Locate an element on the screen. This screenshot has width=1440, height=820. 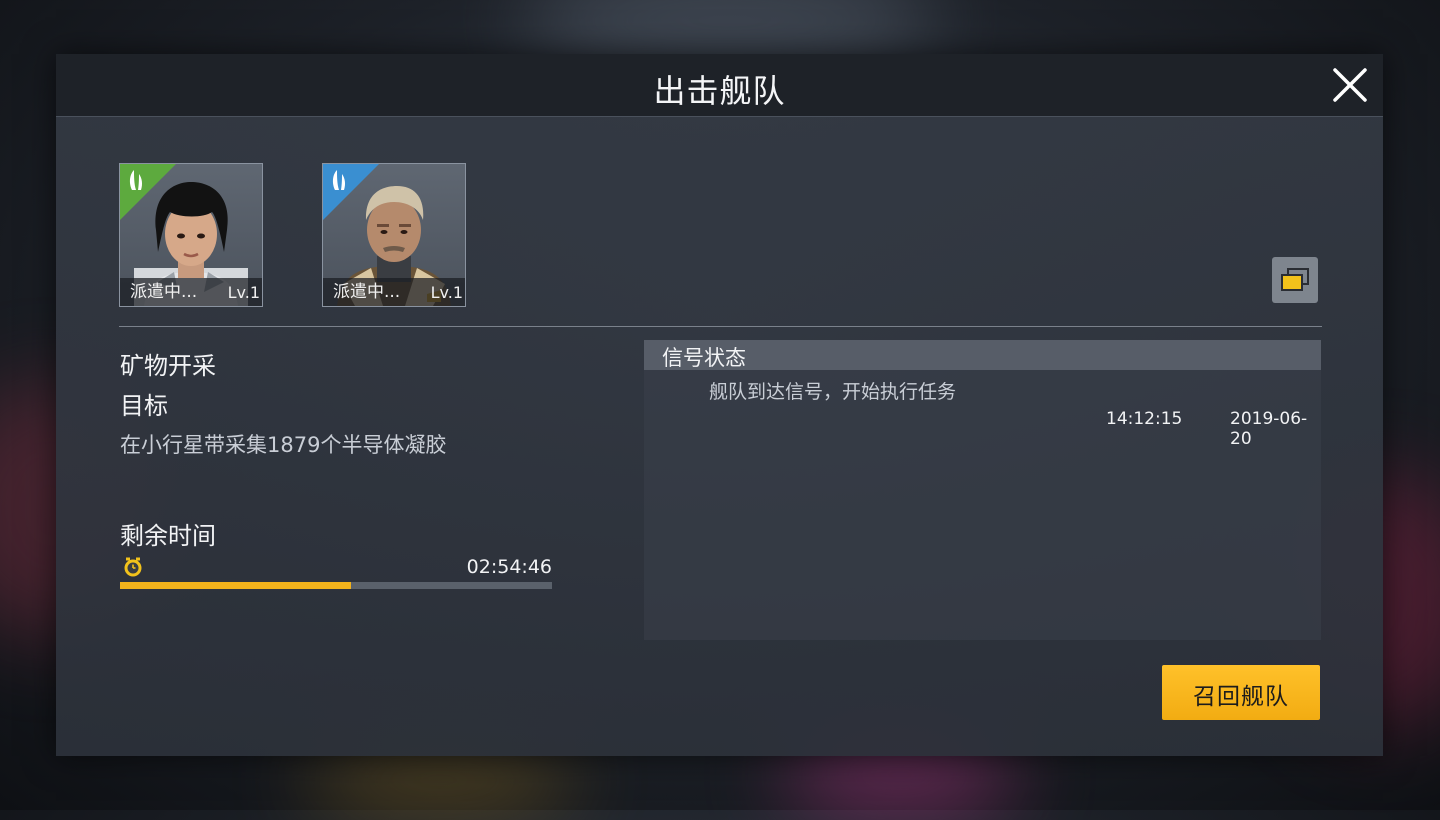
recall-fleet-label: 召回舰队 is located at coordinates (1241, 697).